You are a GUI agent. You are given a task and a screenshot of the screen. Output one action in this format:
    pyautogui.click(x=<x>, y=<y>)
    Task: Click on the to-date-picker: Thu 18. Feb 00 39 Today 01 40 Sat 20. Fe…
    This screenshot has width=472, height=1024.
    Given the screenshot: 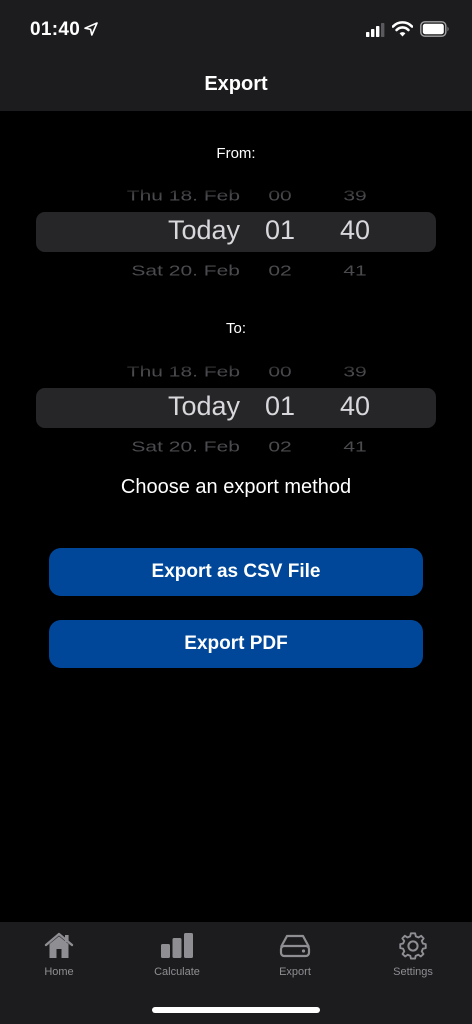 What is the action you would take?
    pyautogui.click(x=236, y=412)
    